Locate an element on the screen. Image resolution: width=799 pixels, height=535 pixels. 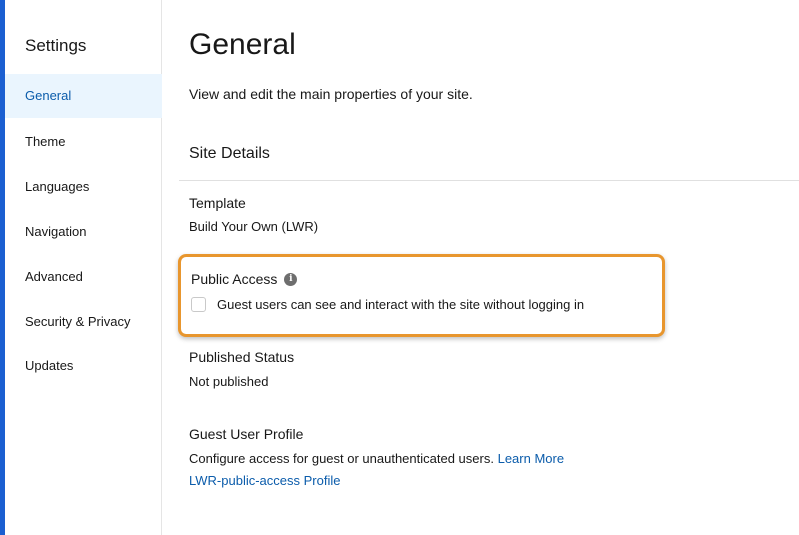
info-icon: i is located at coordinates (291, 279).